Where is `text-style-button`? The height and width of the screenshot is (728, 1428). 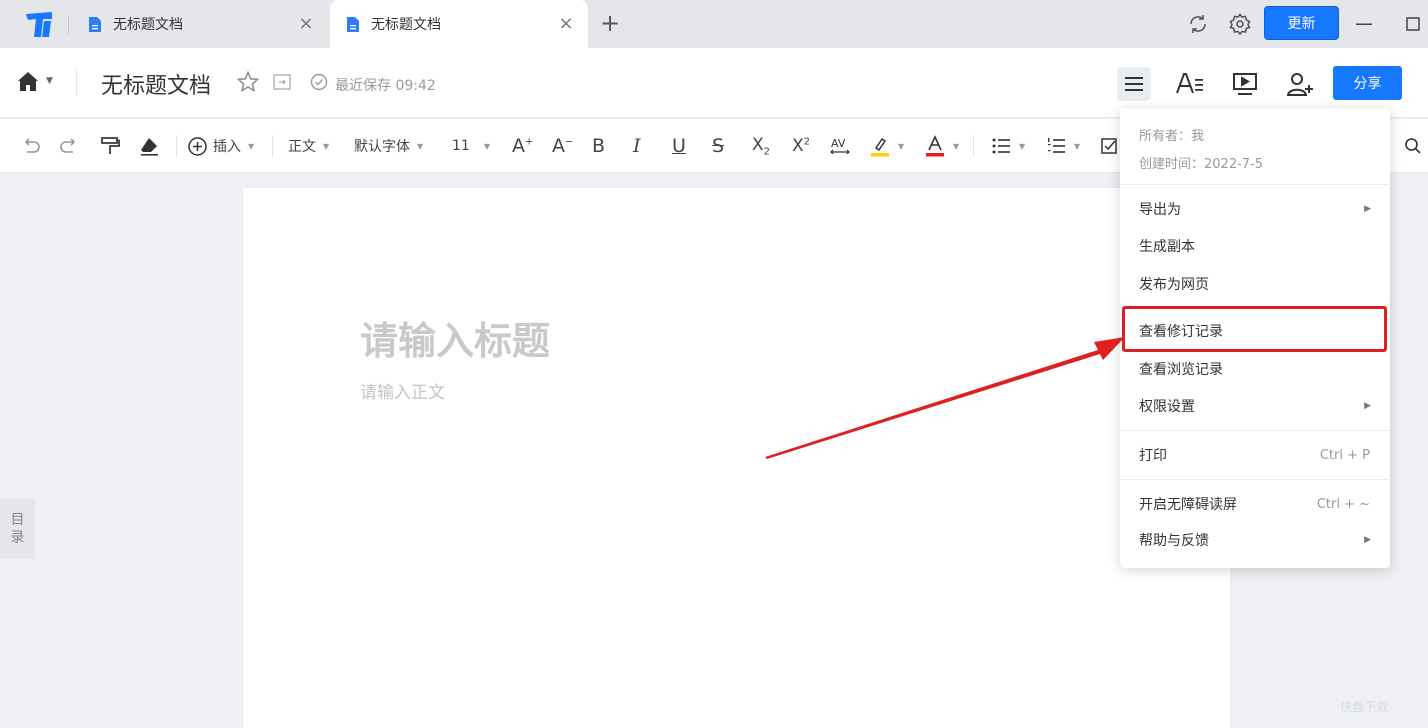 text-style-button is located at coordinates (1190, 84).